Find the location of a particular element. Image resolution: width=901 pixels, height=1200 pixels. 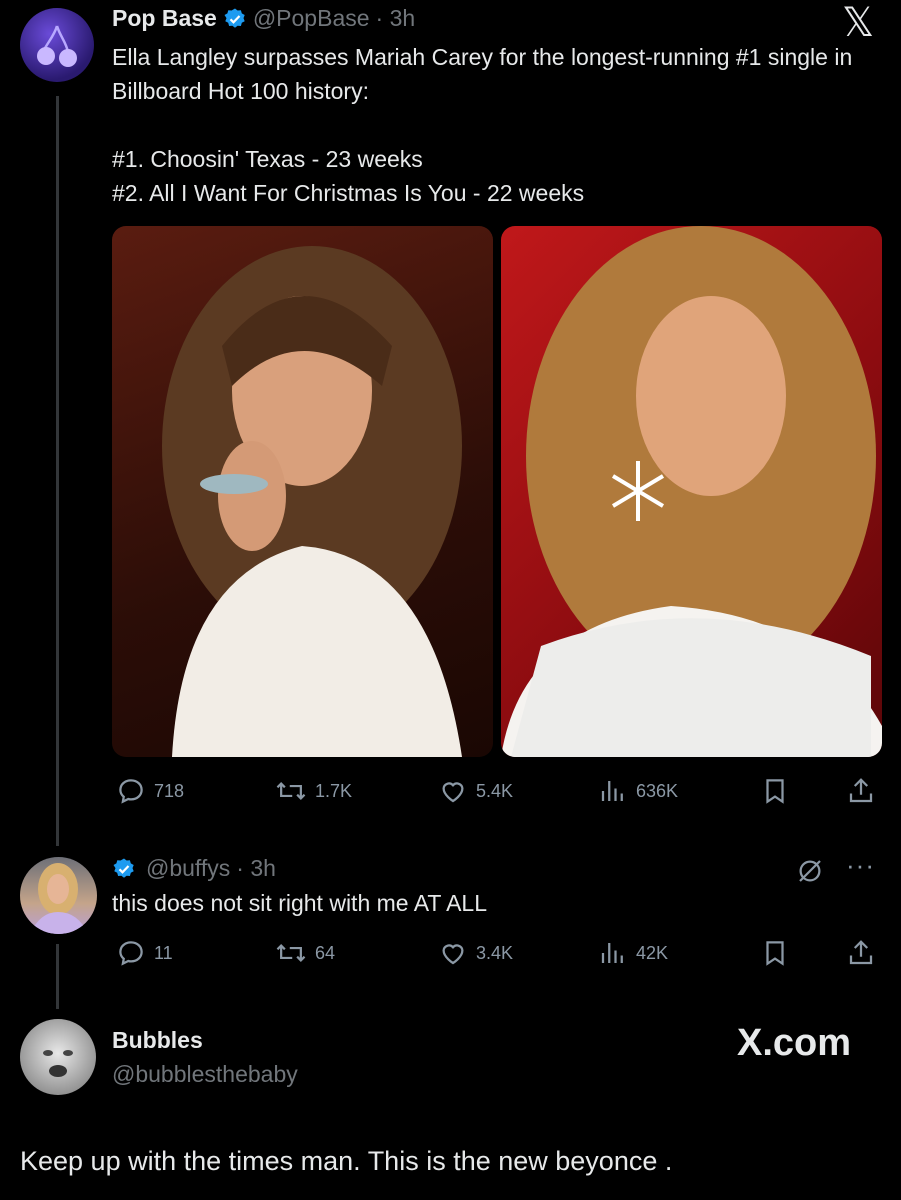

thread-line is located at coordinates (57, 471).